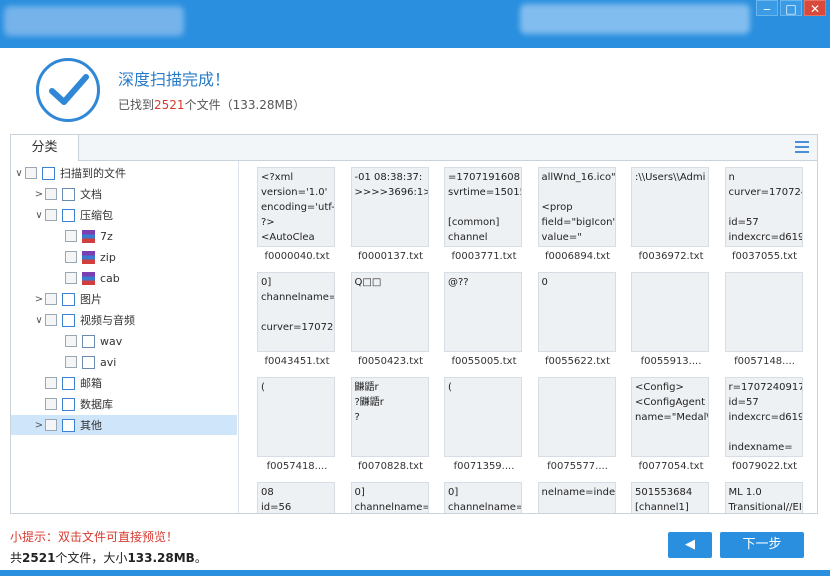  I want to click on file-tile: ML 1.0 Transitional//EI channel=2, so click(771, 495).